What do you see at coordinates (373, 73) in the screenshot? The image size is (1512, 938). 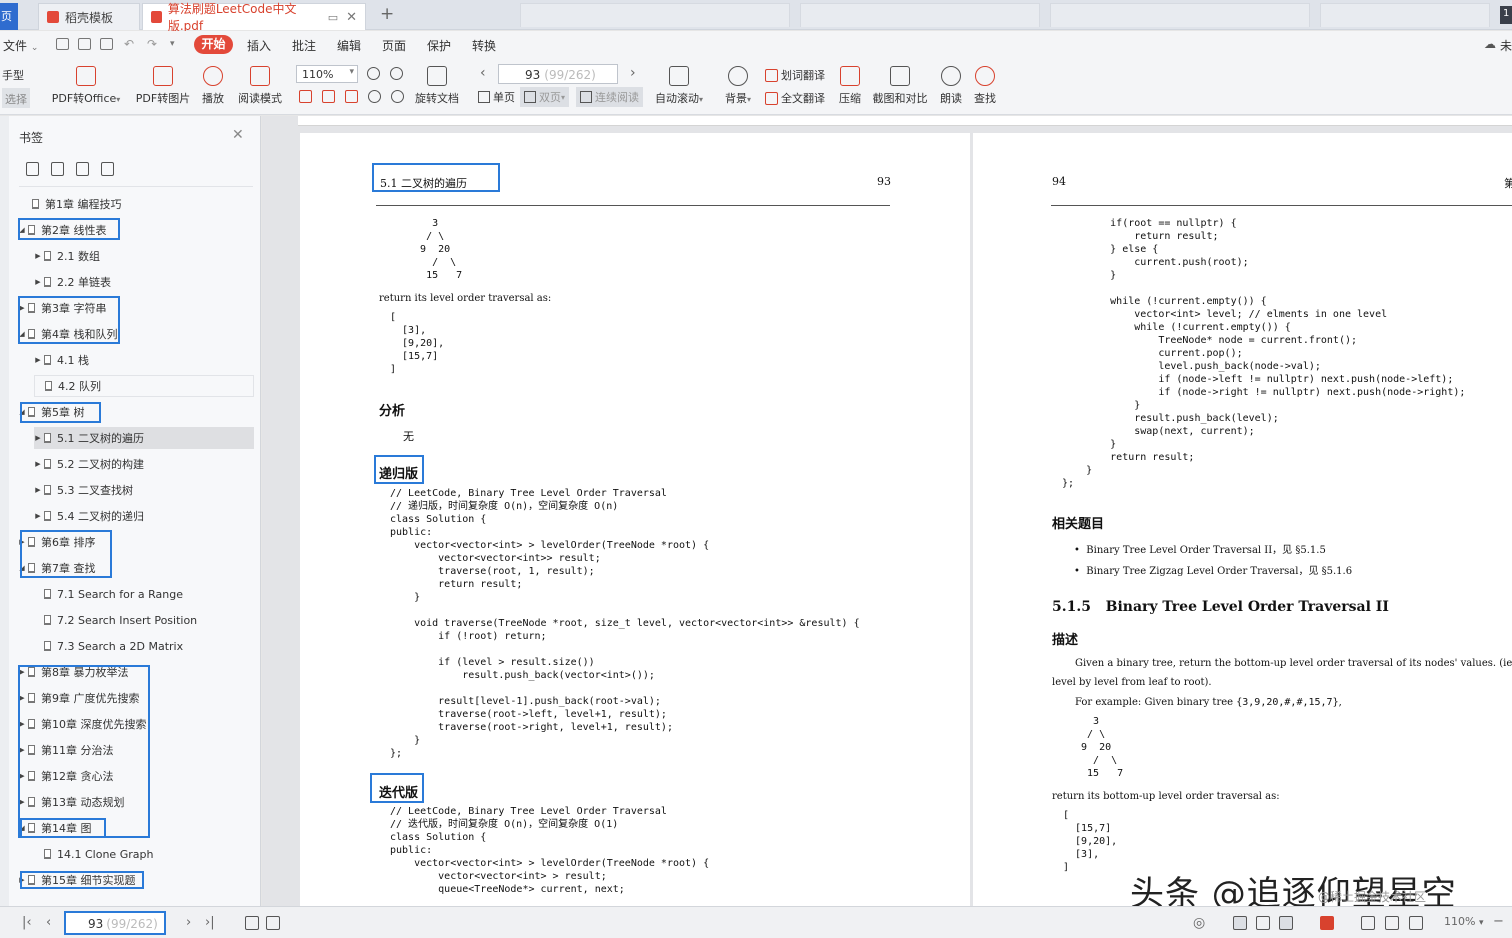 I see `zoom-out-icon` at bounding box center [373, 73].